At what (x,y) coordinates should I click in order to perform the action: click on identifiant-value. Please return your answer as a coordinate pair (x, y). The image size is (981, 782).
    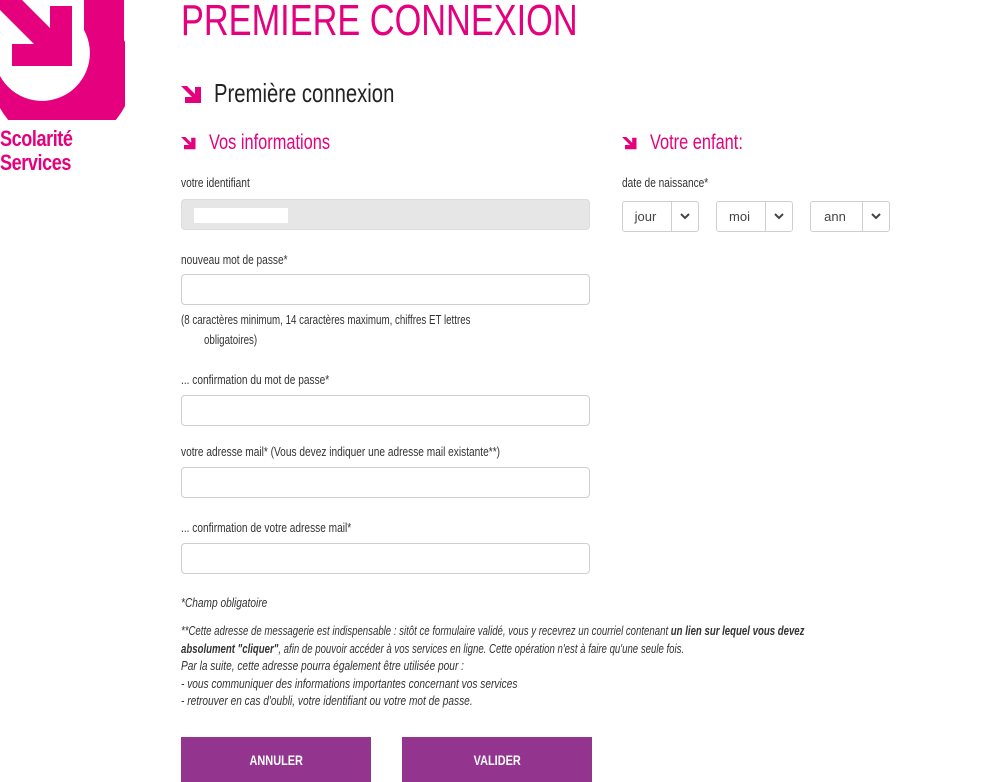
    Looking at the image, I should click on (241, 215).